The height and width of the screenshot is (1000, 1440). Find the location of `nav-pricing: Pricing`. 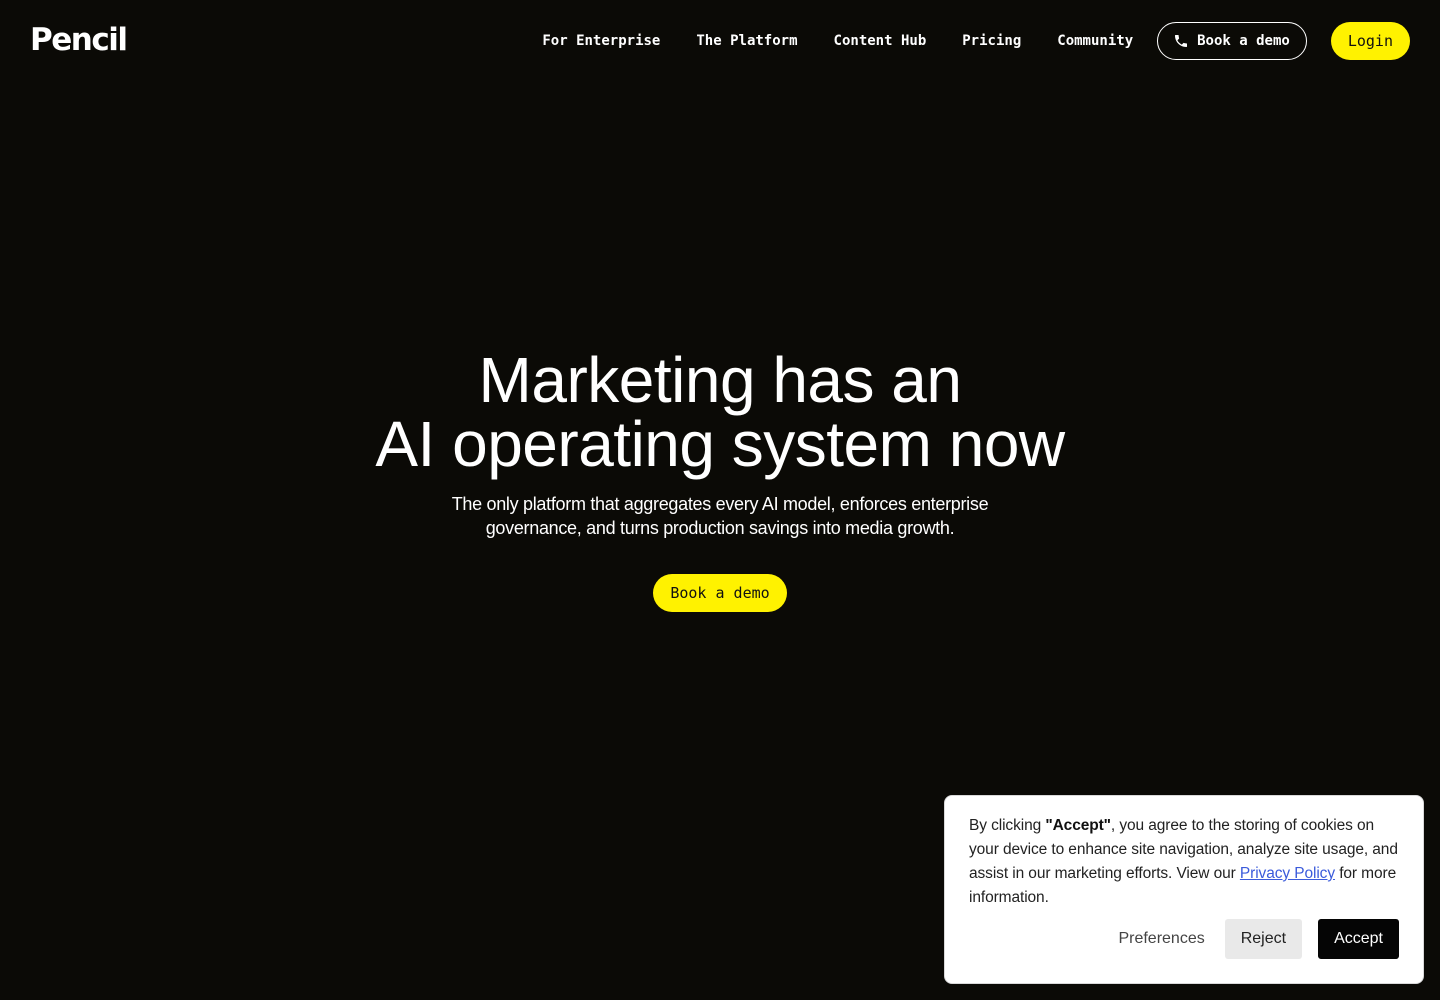

nav-pricing: Pricing is located at coordinates (991, 41).